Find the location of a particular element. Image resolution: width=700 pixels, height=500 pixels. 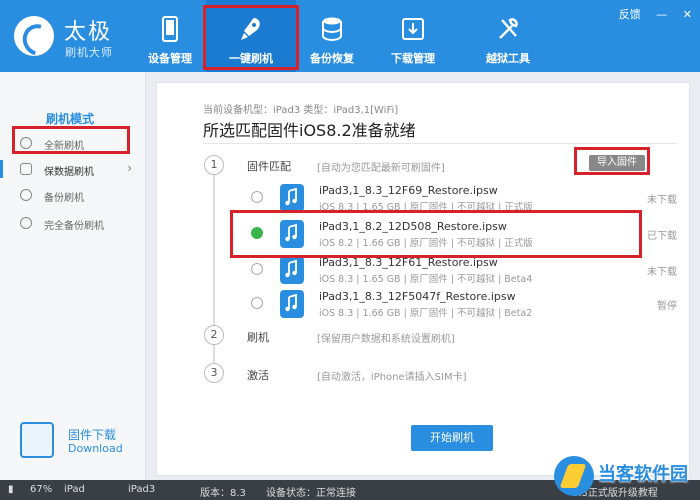

backup-icon is located at coordinates (26, 195).